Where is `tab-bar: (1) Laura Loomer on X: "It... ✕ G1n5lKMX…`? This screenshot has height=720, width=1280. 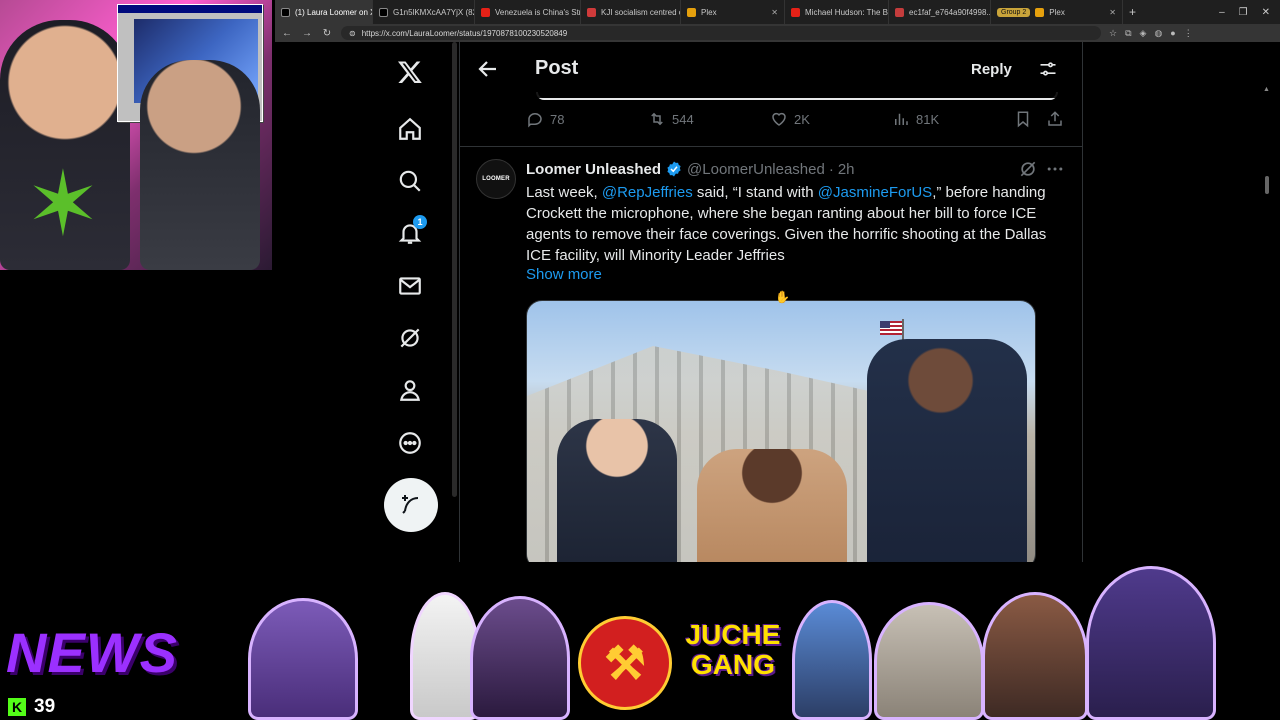 tab-bar: (1) Laura Loomer on X: "It... ✕ G1n5lKMX… is located at coordinates (777, 12).